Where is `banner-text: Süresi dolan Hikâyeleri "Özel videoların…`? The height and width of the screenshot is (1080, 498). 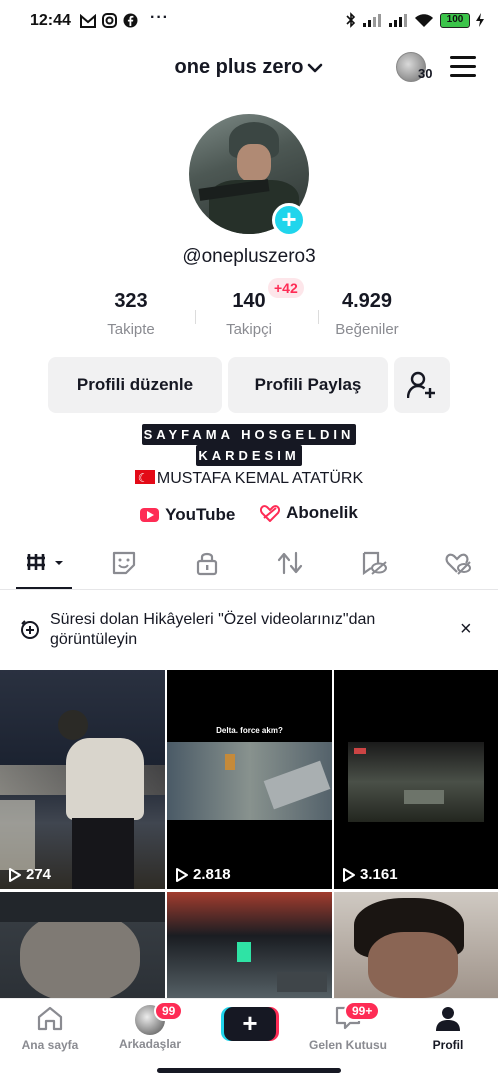 banner-text: Süresi dolan Hikâyeleri "Özel videoların… is located at coordinates (213, 629).